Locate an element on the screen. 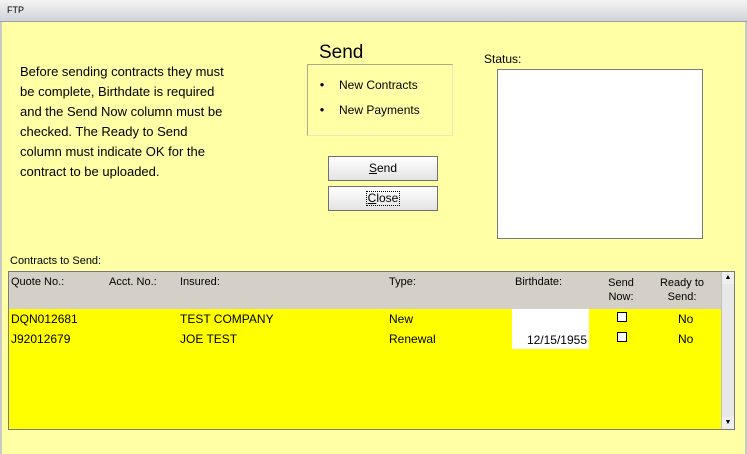 The height and width of the screenshot is (454, 747). send-groupbox is located at coordinates (380, 100).